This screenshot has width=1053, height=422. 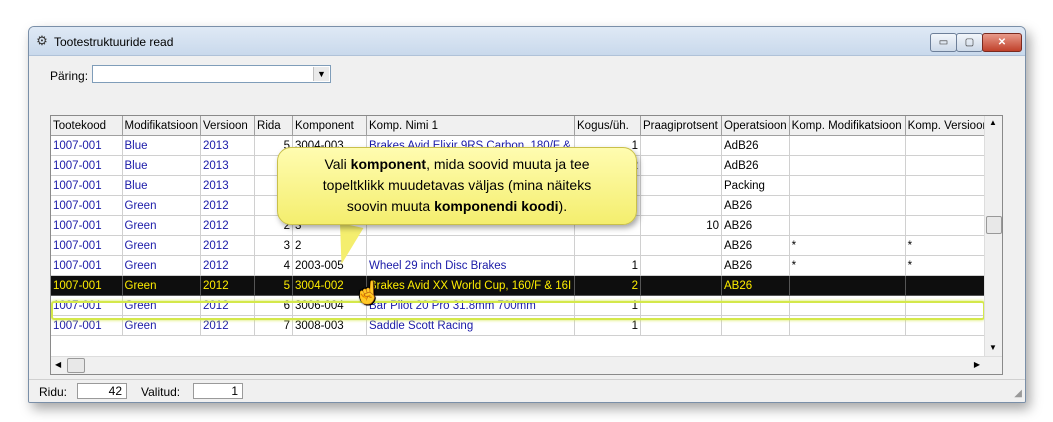 What do you see at coordinates (76, 365) in the screenshot?
I see `horizontal-scroll-thumb` at bounding box center [76, 365].